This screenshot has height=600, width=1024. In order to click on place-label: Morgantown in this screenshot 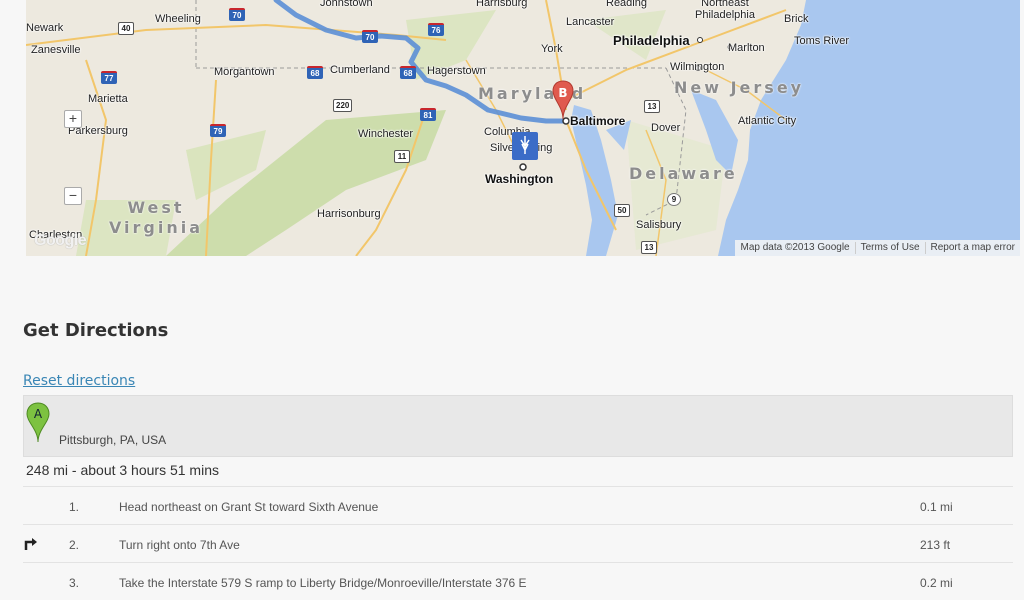, I will do `click(244, 72)`.